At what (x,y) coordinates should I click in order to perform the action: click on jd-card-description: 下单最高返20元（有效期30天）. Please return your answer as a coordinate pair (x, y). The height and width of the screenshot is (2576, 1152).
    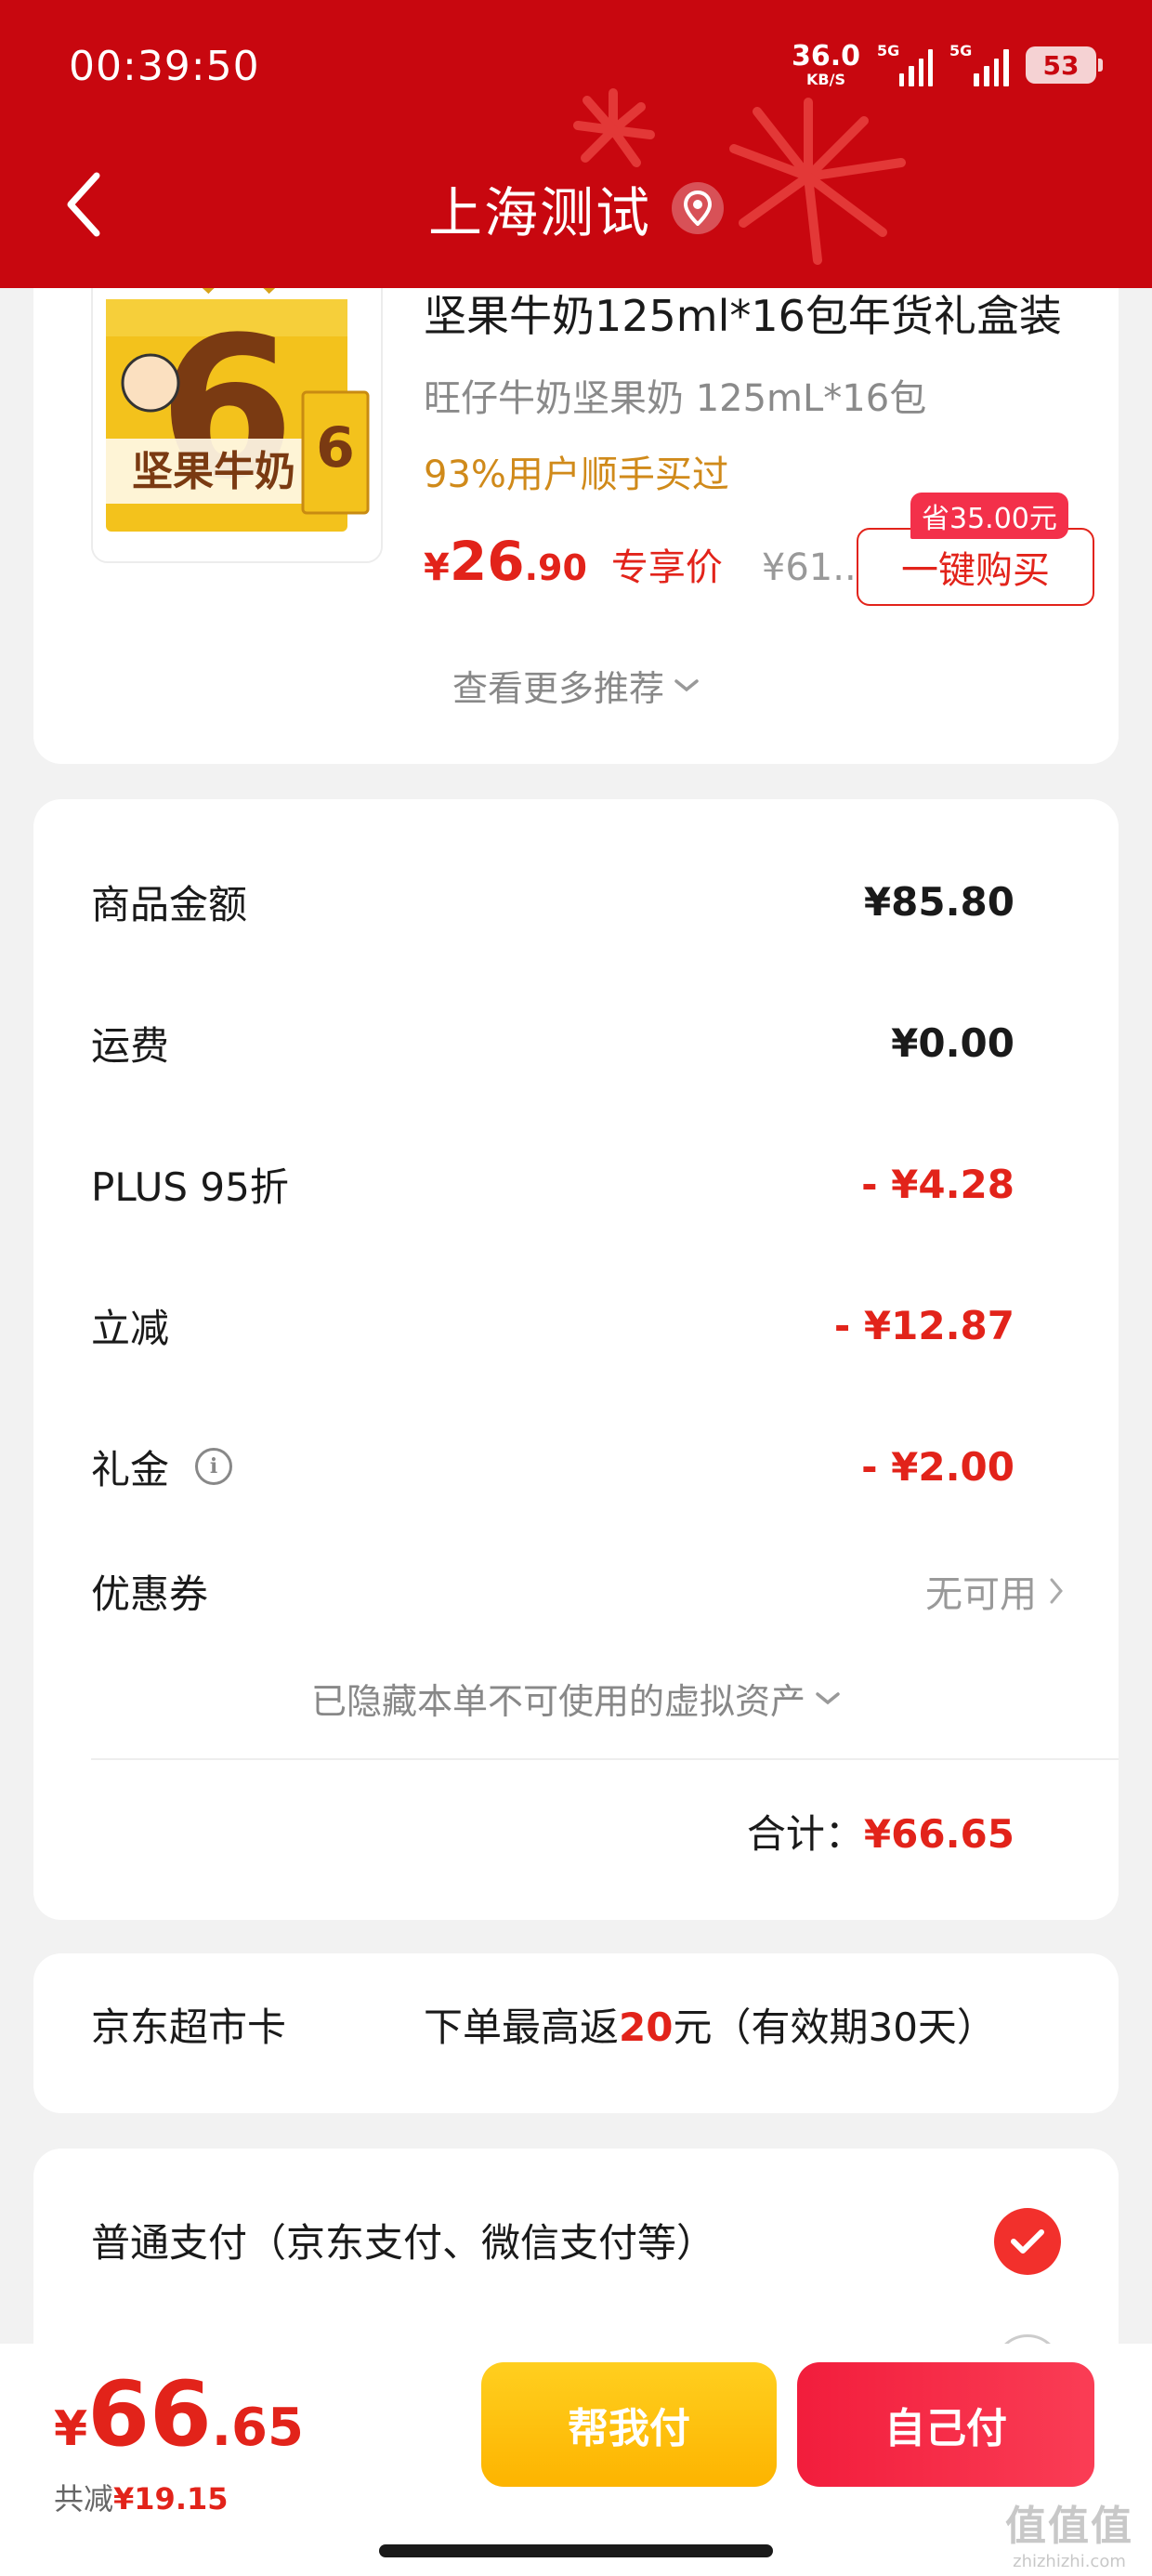
    Looking at the image, I should click on (710, 2024).